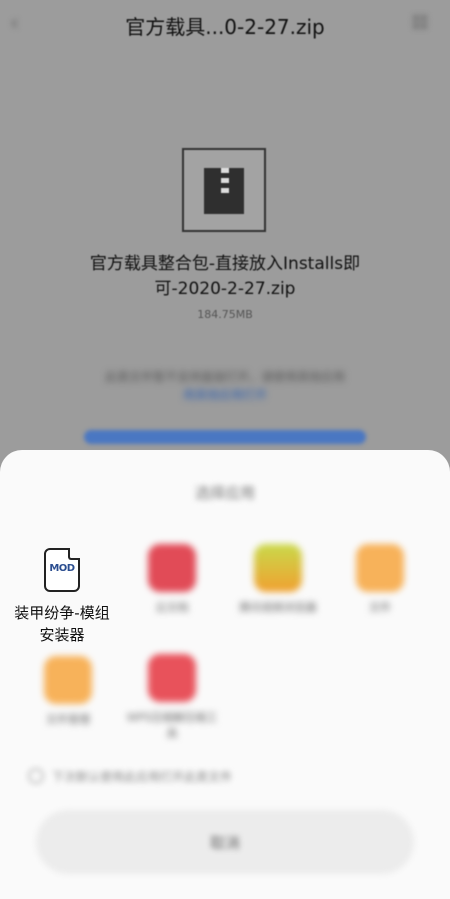 This screenshot has height=899, width=450. Describe the element at coordinates (62, 570) in the screenshot. I see `mod-file-icon: MOD` at that location.